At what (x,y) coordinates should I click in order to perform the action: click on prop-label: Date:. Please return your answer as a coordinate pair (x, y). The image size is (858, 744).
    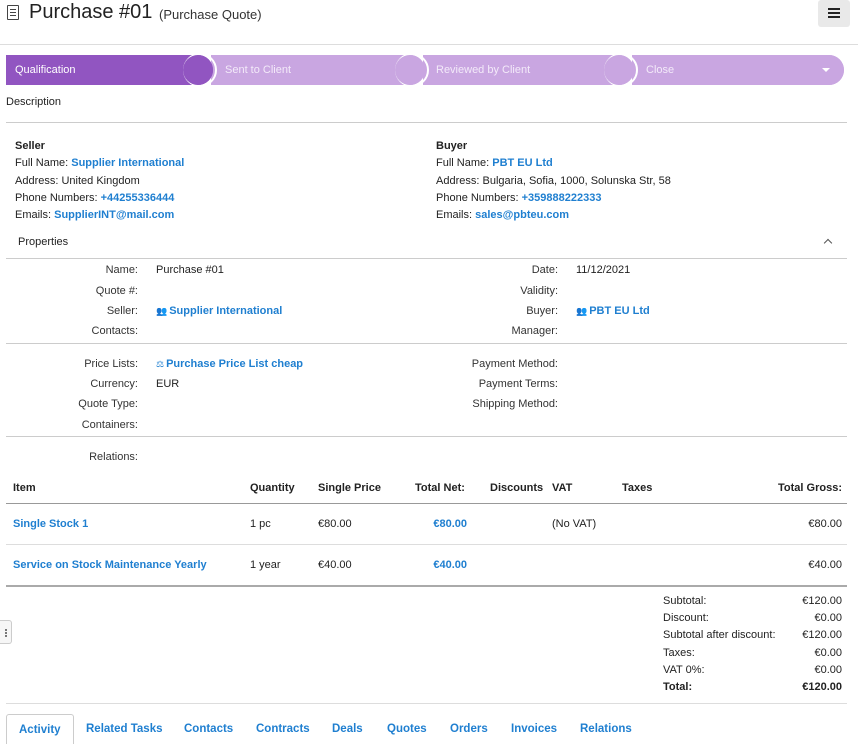
    Looking at the image, I should click on (544, 270).